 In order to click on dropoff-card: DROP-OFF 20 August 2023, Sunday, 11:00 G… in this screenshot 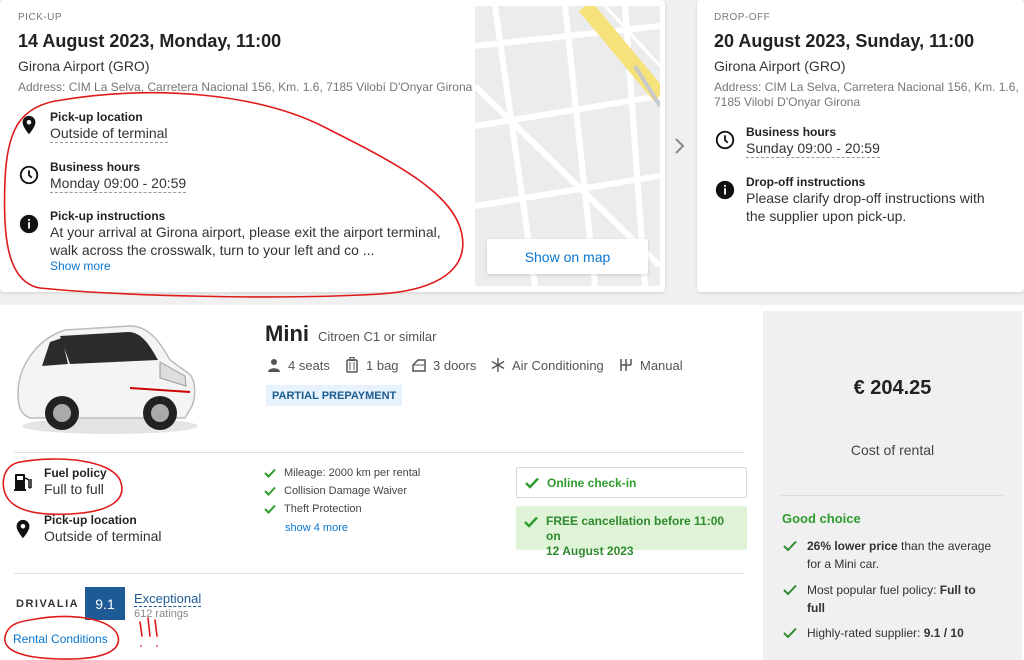, I will do `click(860, 146)`.